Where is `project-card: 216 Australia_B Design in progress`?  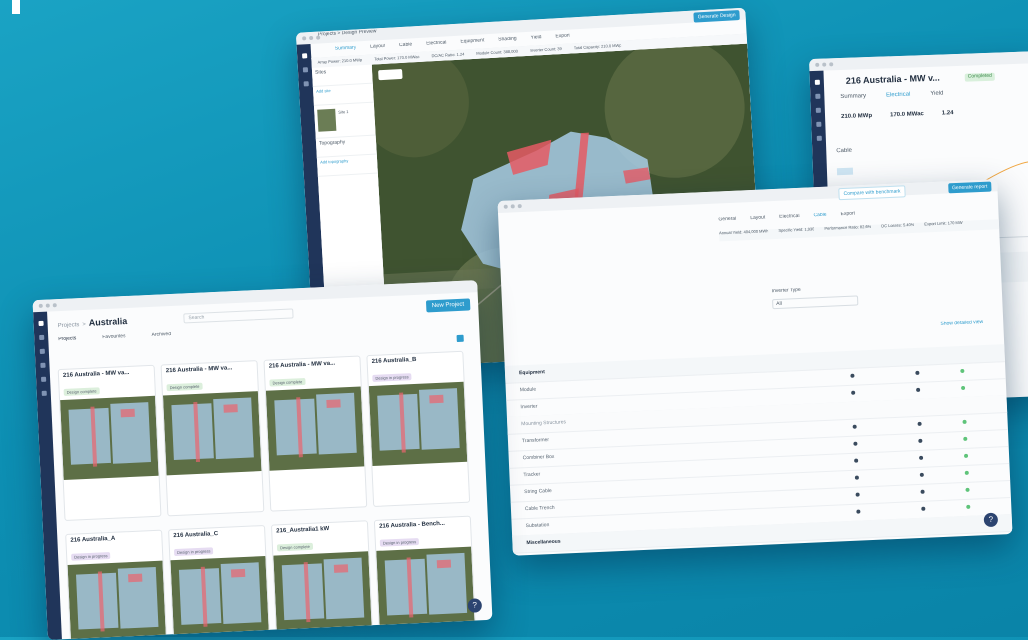
project-card: 216 Australia_B Design in progress is located at coordinates (418, 429).